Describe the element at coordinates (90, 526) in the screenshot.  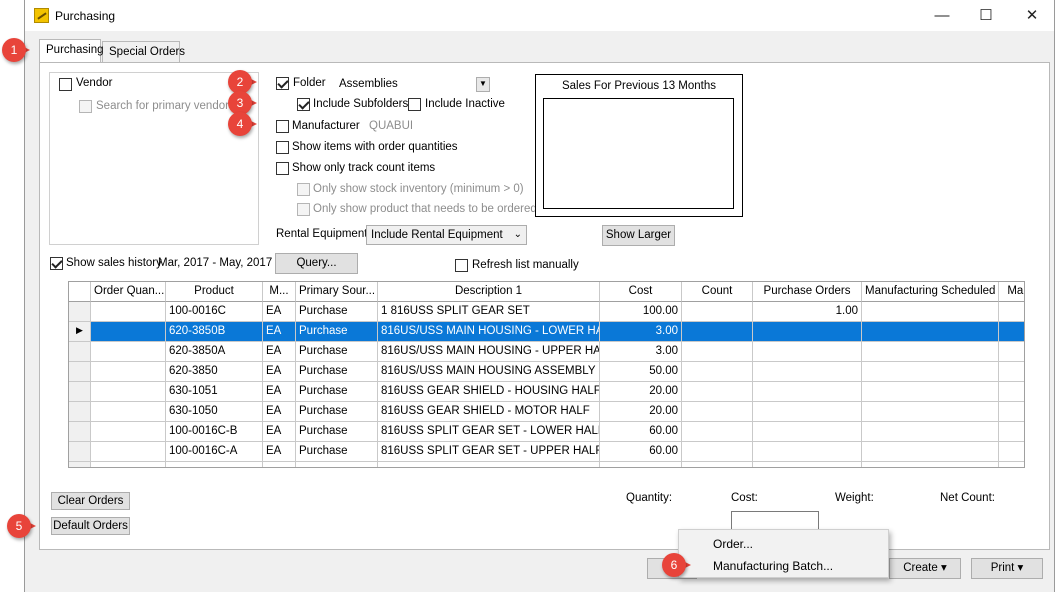
I see `default-orders-button: Default Orders` at that location.